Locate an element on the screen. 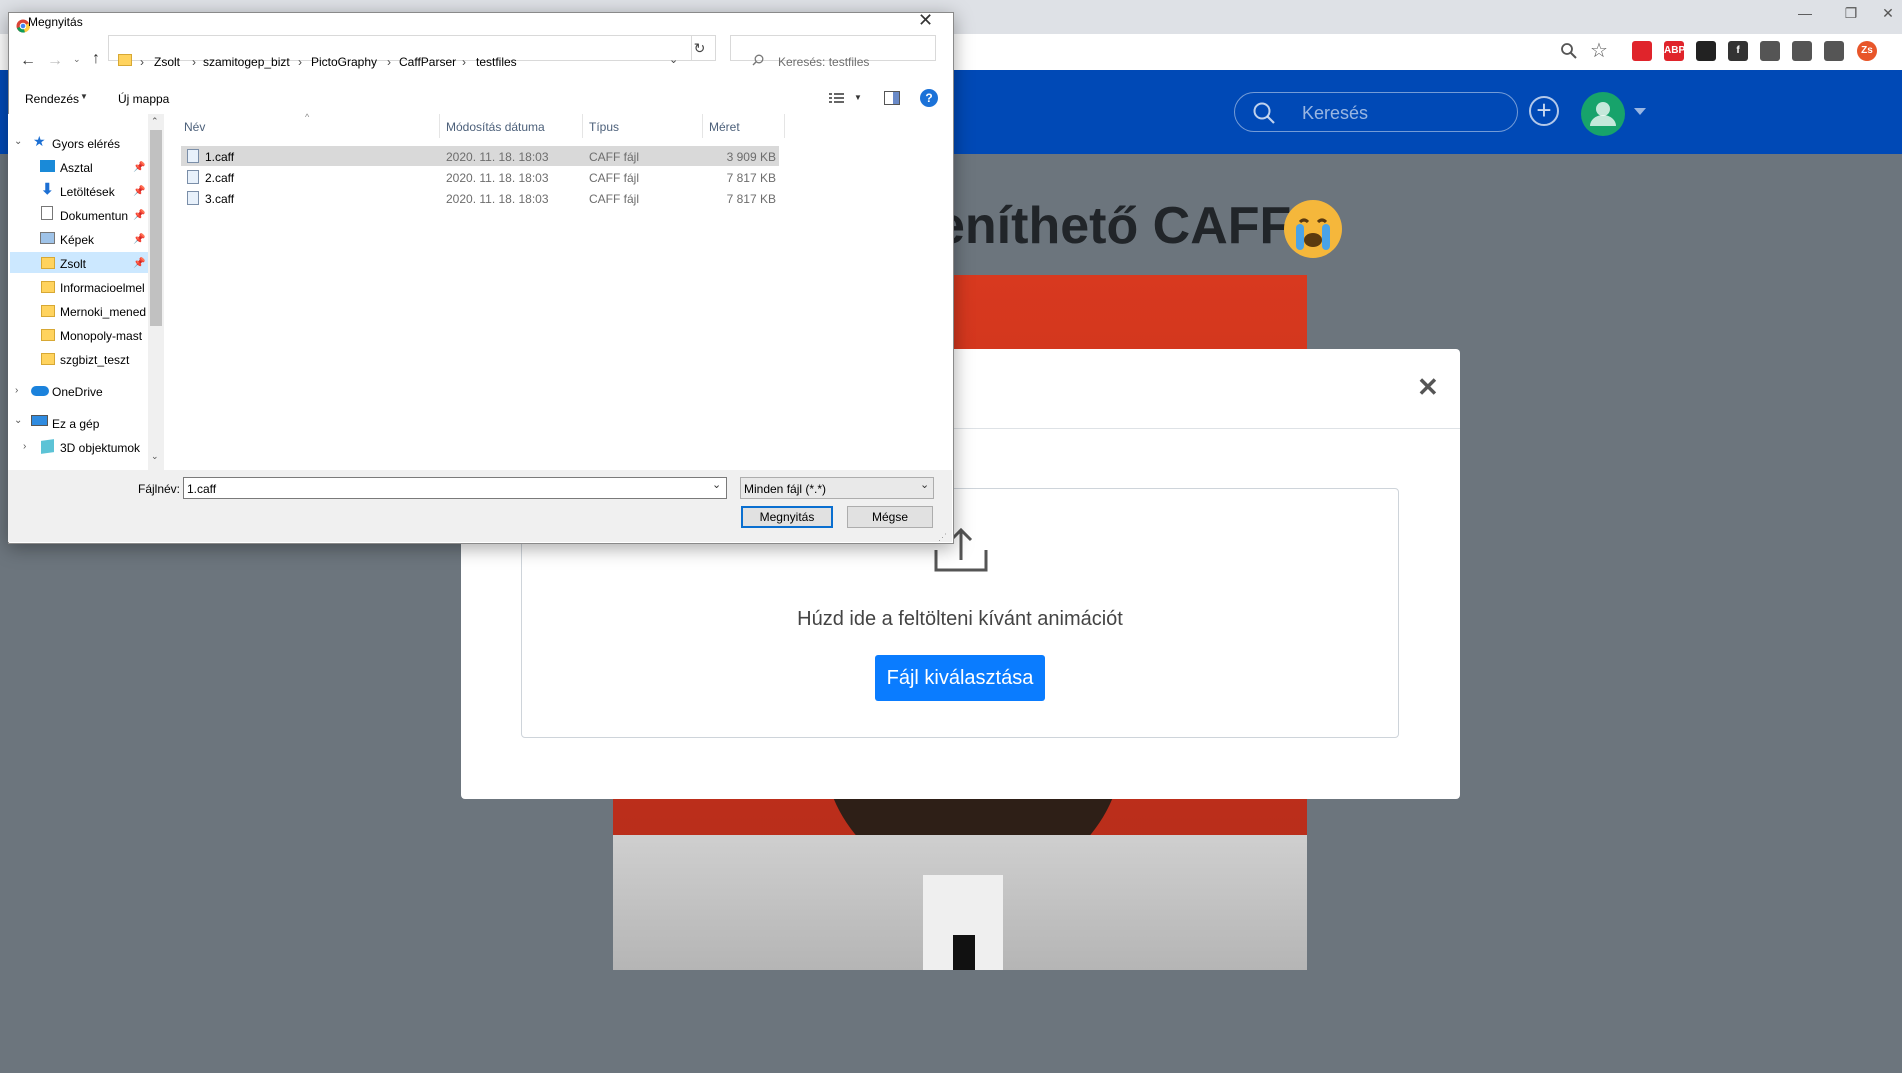 This screenshot has width=1902, height=1073. user-icon is located at coordinates (1603, 114).